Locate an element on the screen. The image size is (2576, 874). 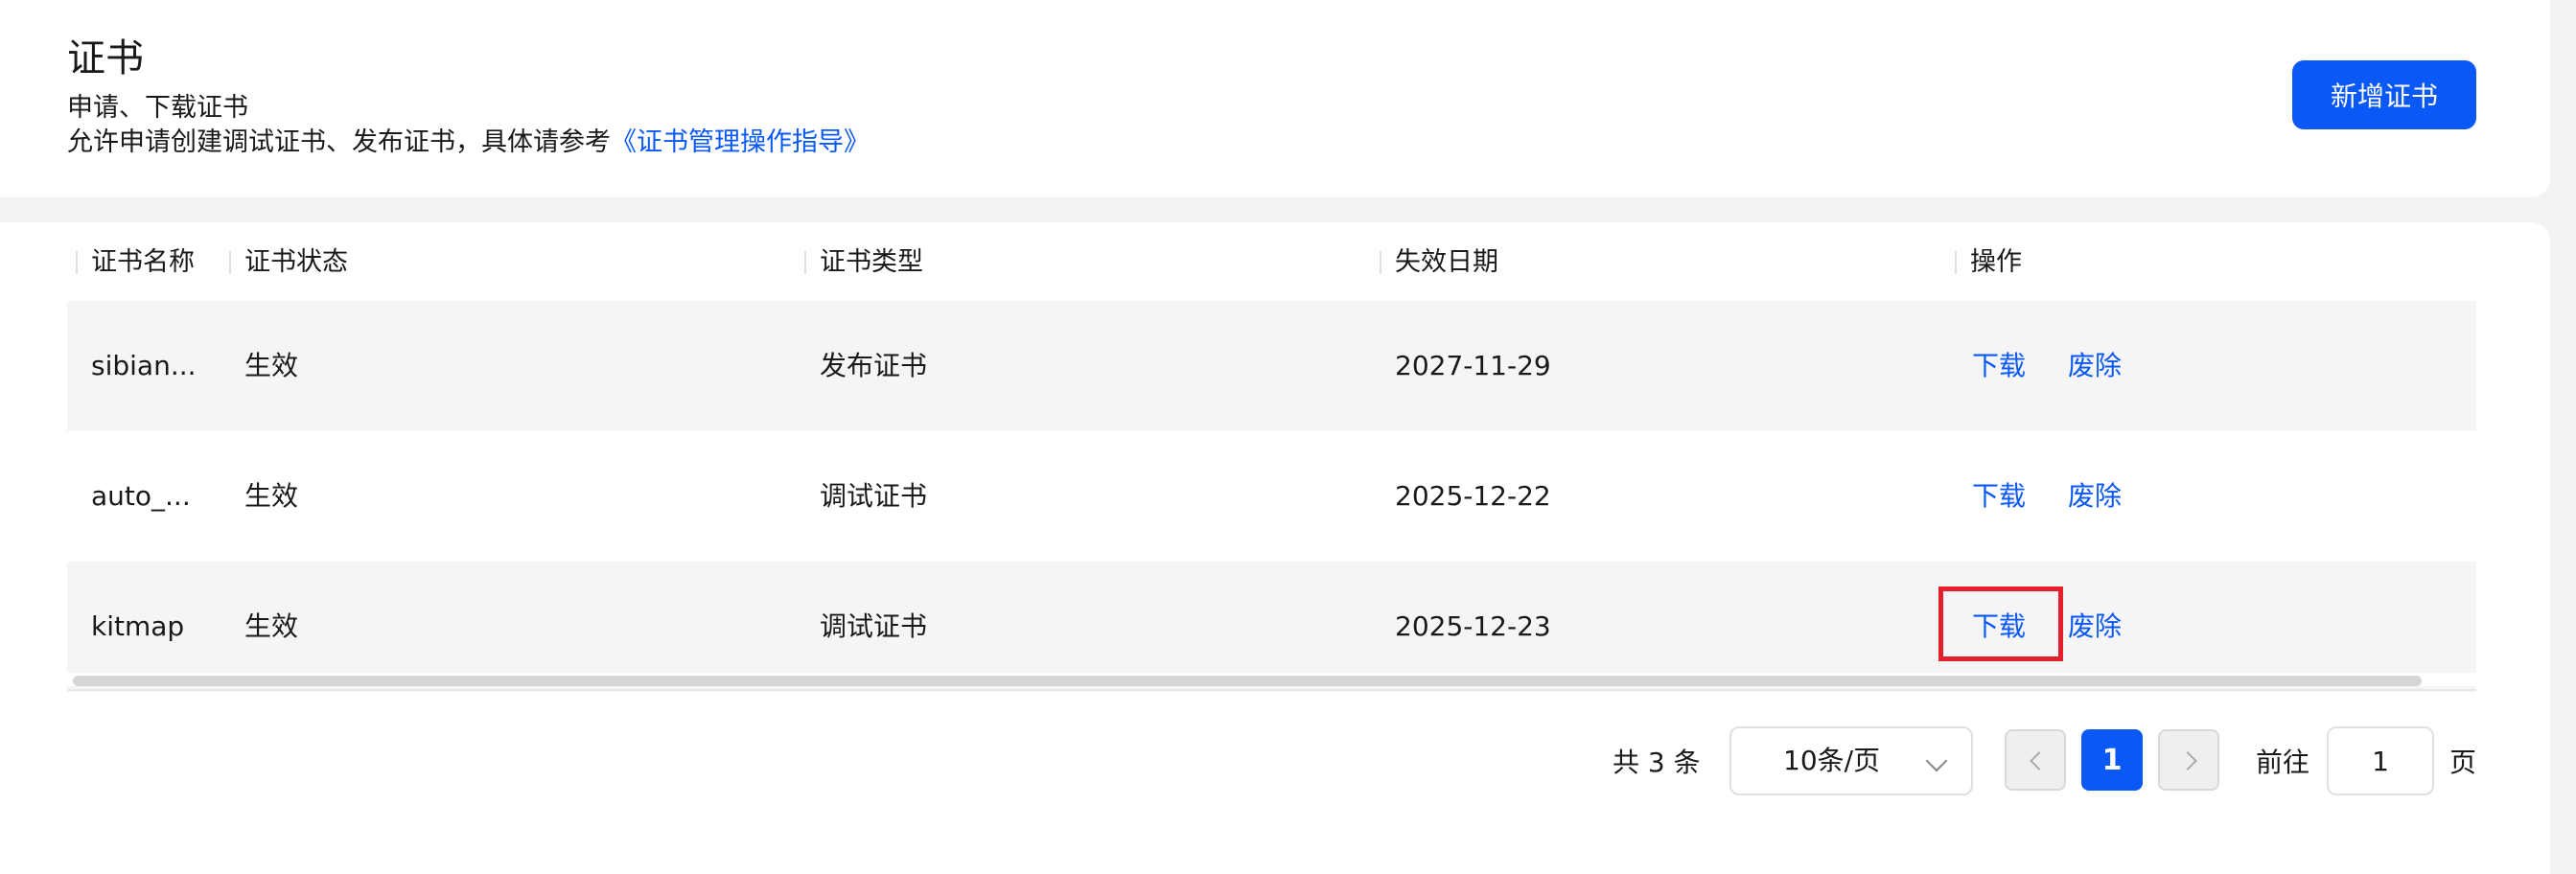
next-page-button is located at coordinates (2189, 760).